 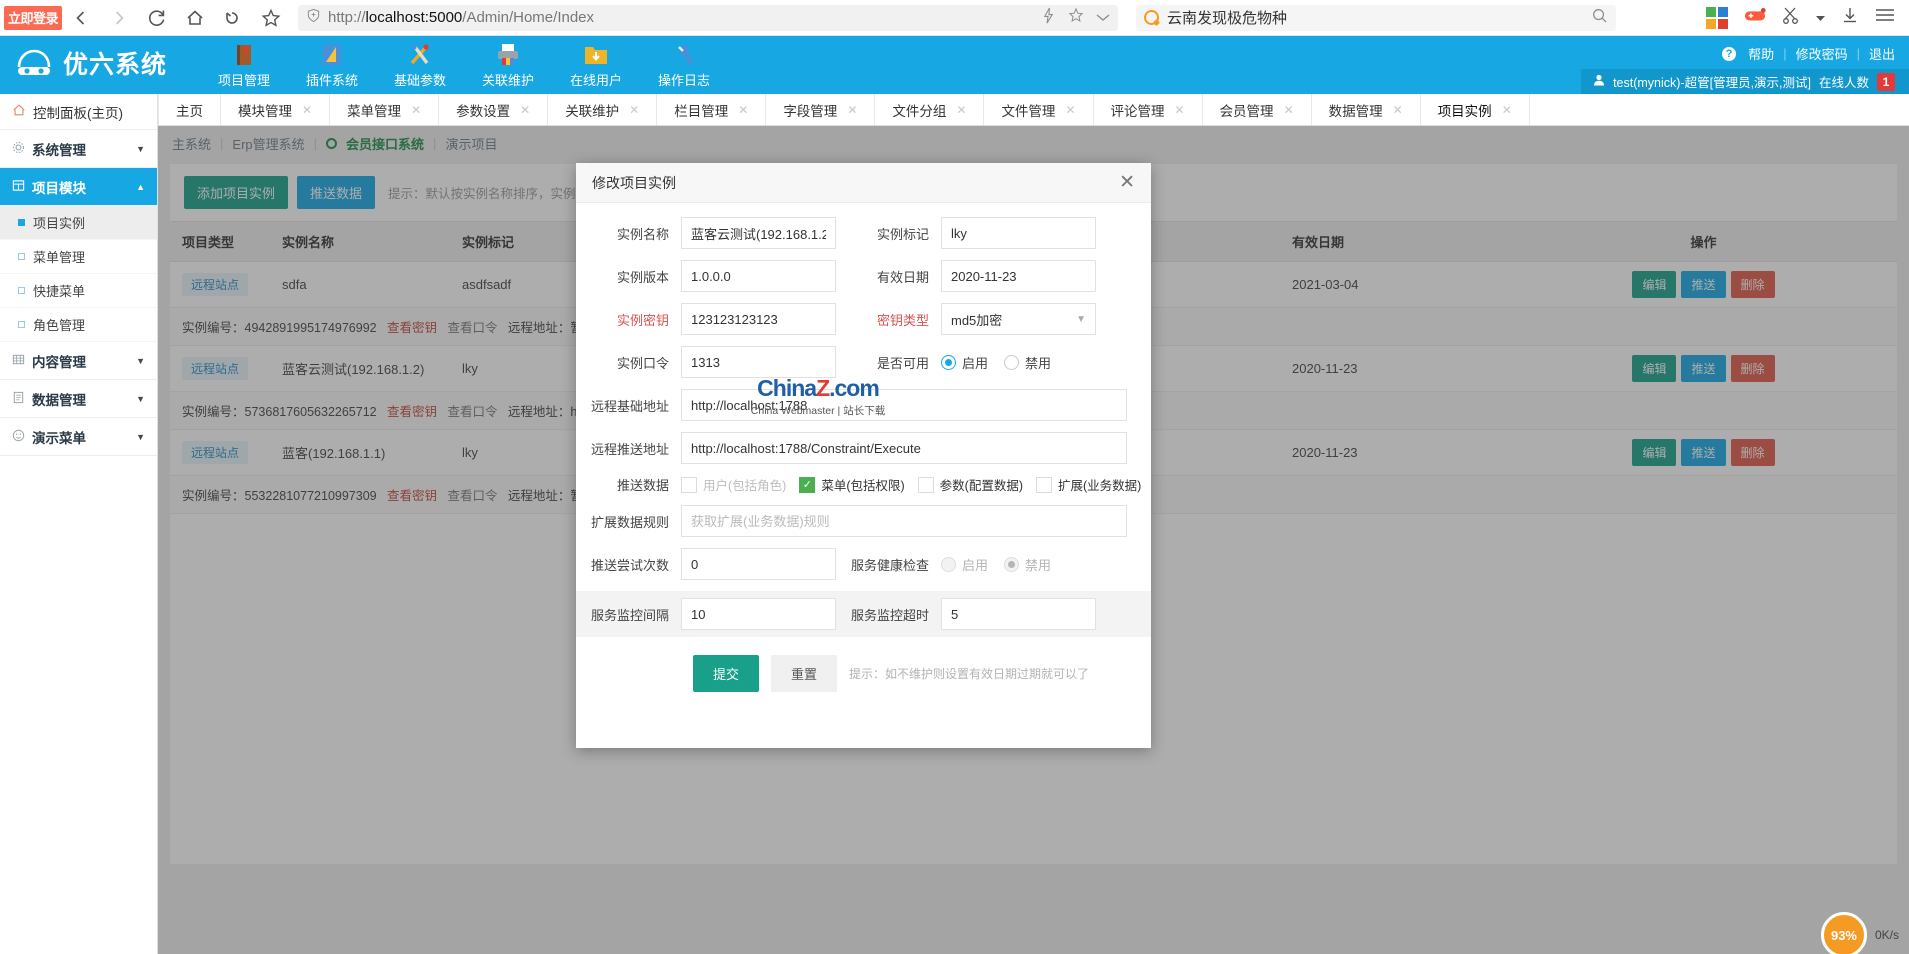 What do you see at coordinates (78, 399) in the screenshot?
I see `sidebar-group-data: 数据管理 ▼` at bounding box center [78, 399].